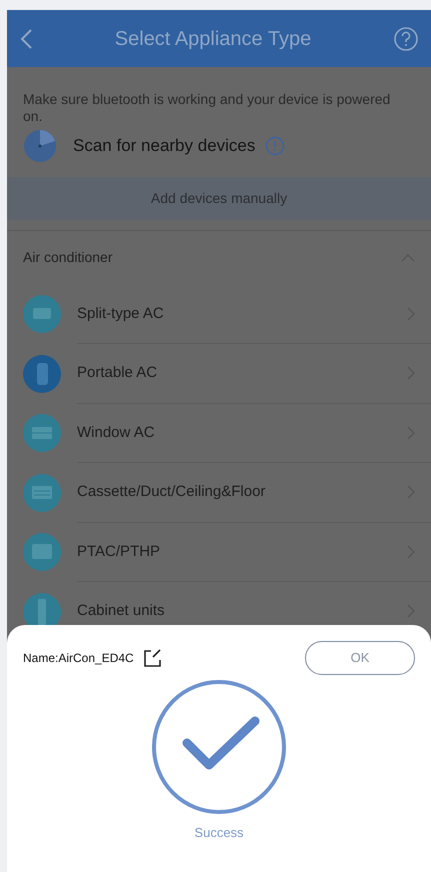 The width and height of the screenshot is (431, 872). I want to click on list-item: Portable AC, so click(219, 374).